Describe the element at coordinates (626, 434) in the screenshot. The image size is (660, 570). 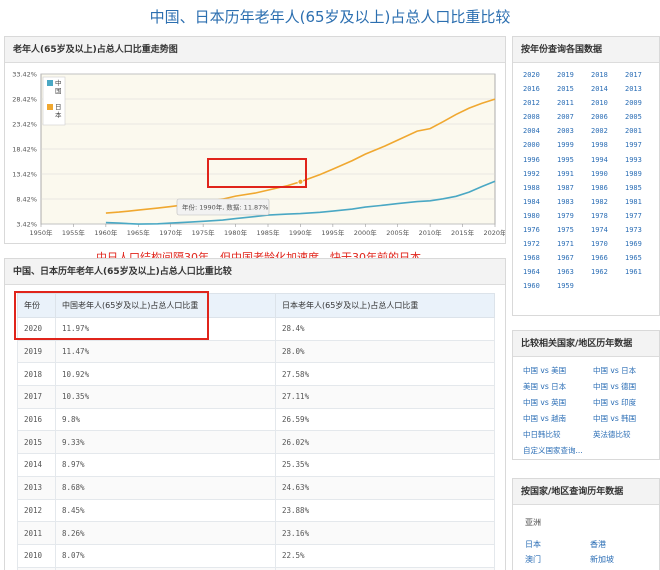
I see `compare-link: 英法德比较` at that location.